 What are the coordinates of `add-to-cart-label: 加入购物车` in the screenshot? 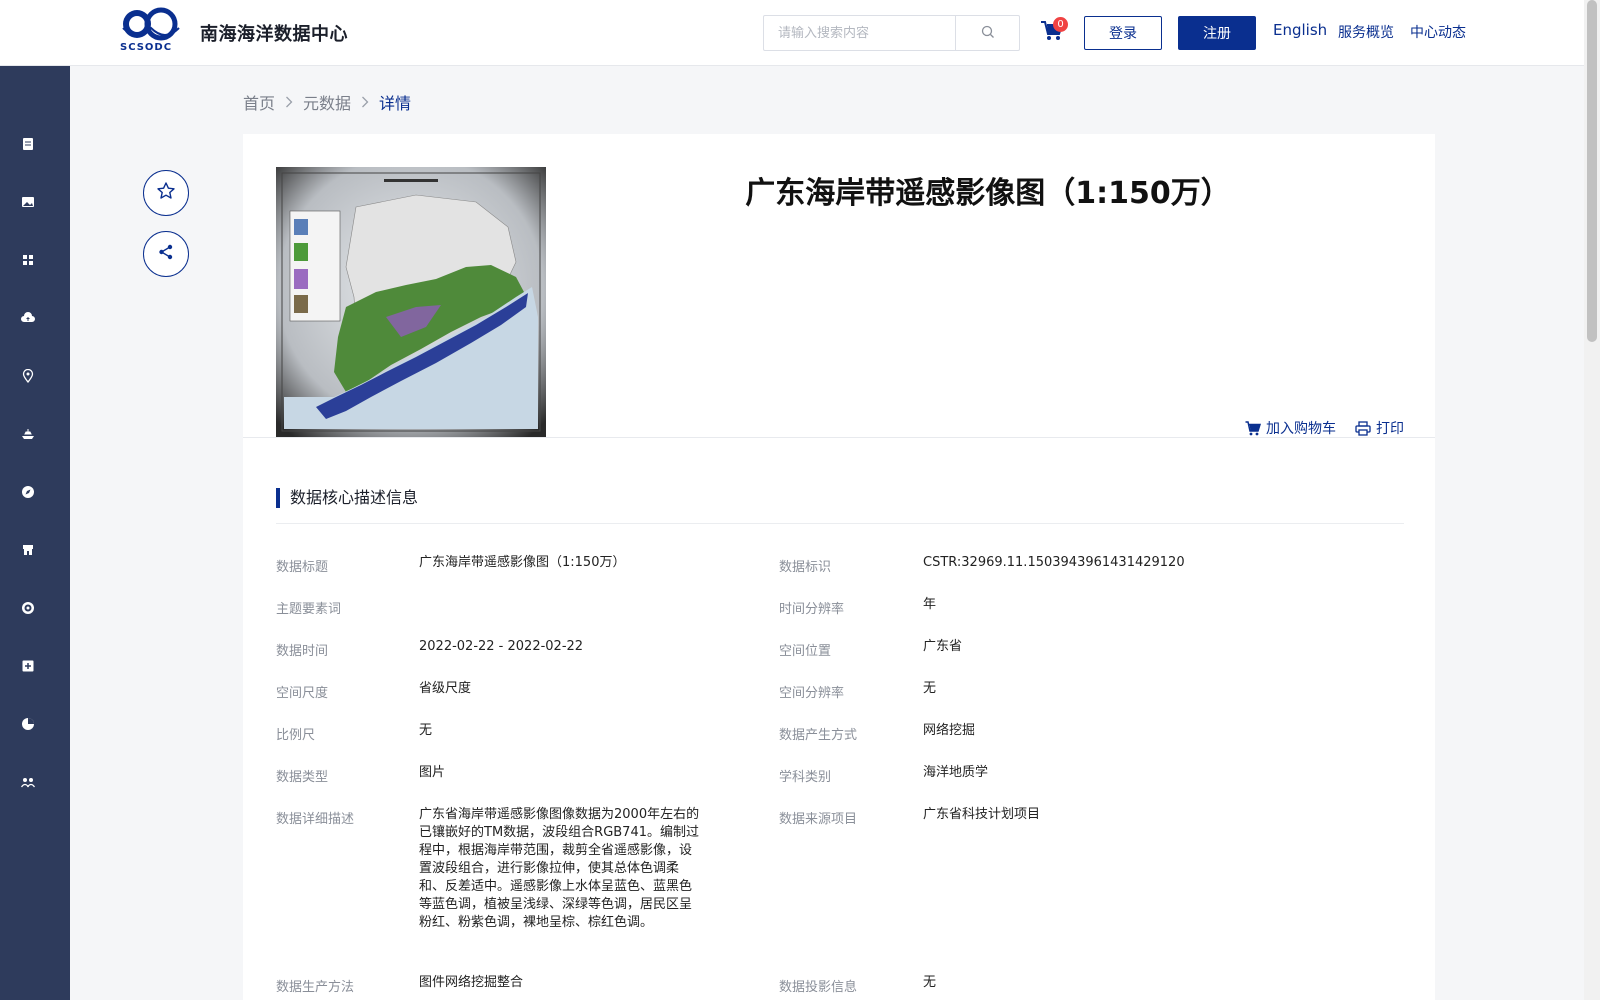 It's located at (1301, 429).